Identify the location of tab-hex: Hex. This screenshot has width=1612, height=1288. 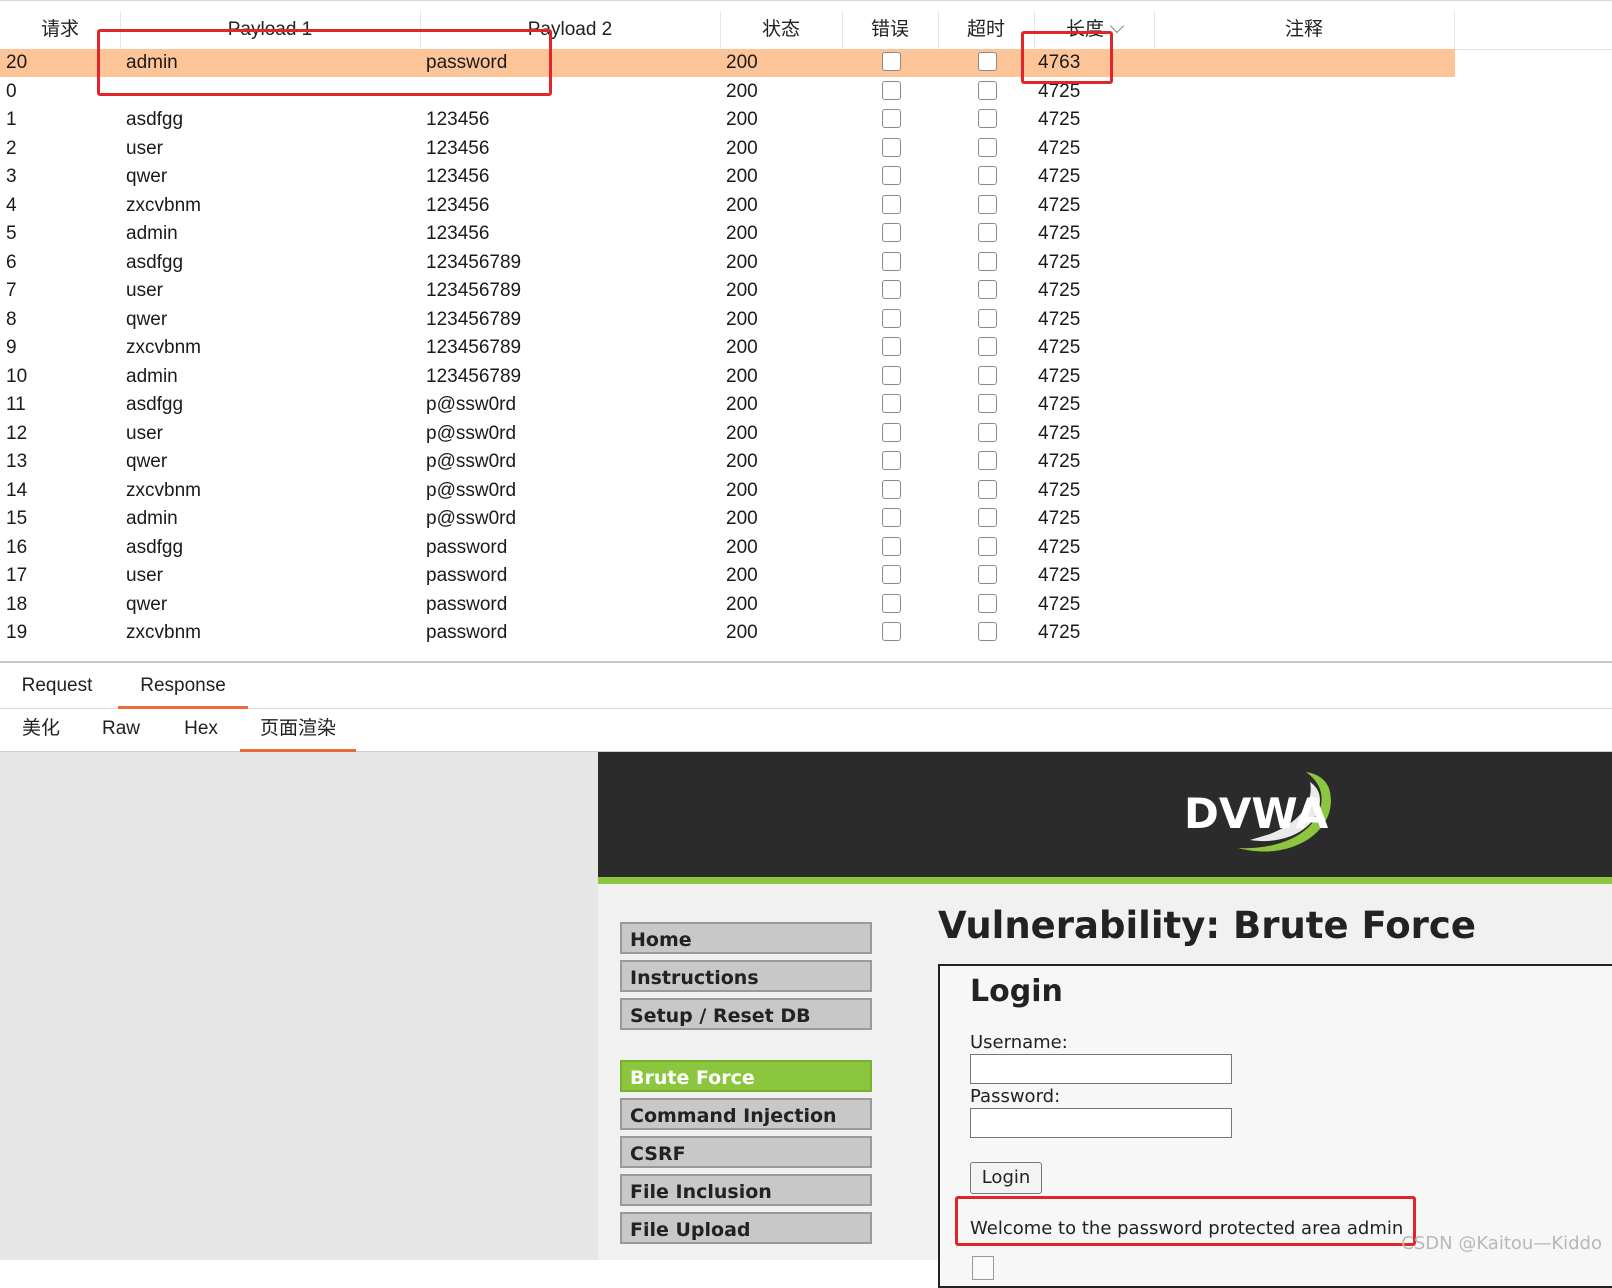
(201, 729).